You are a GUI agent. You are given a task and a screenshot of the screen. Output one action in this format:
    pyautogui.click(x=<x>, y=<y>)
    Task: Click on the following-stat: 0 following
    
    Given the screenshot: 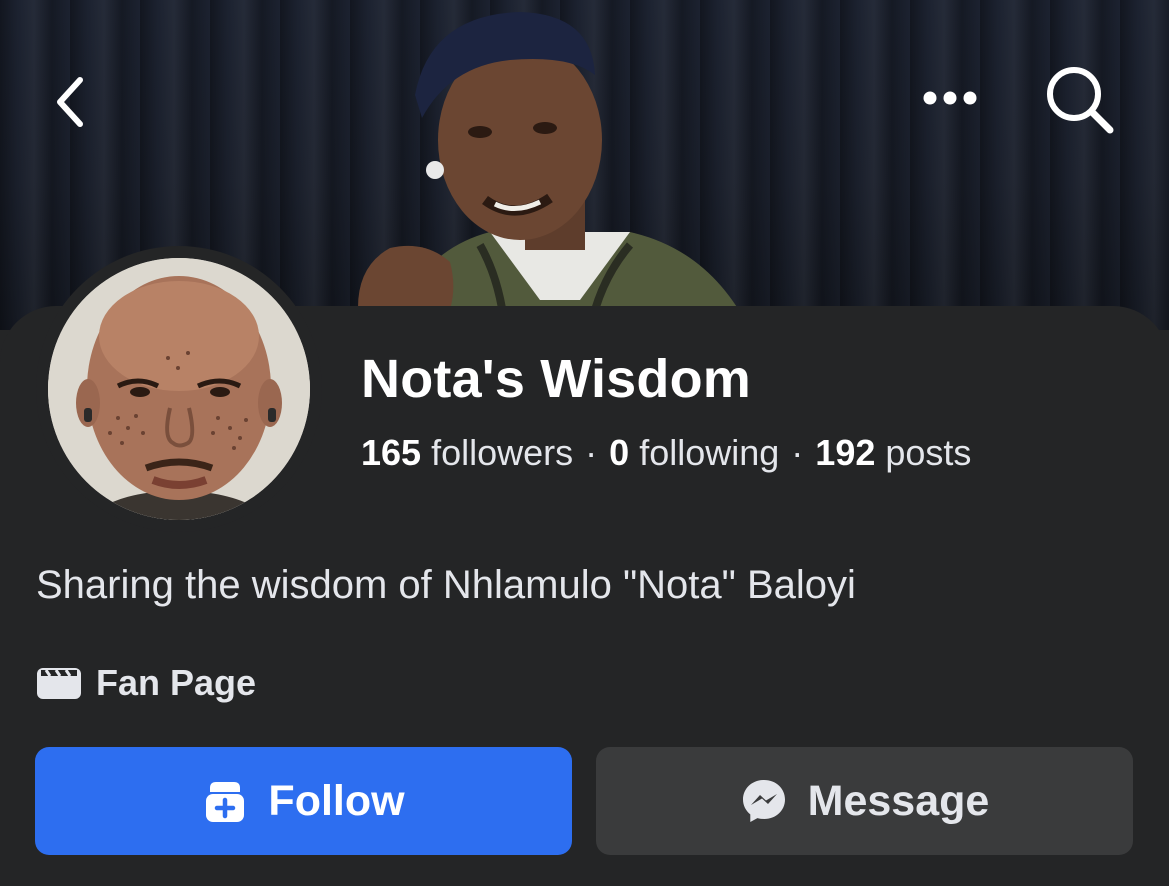 What is the action you would take?
    pyautogui.click(x=694, y=452)
    